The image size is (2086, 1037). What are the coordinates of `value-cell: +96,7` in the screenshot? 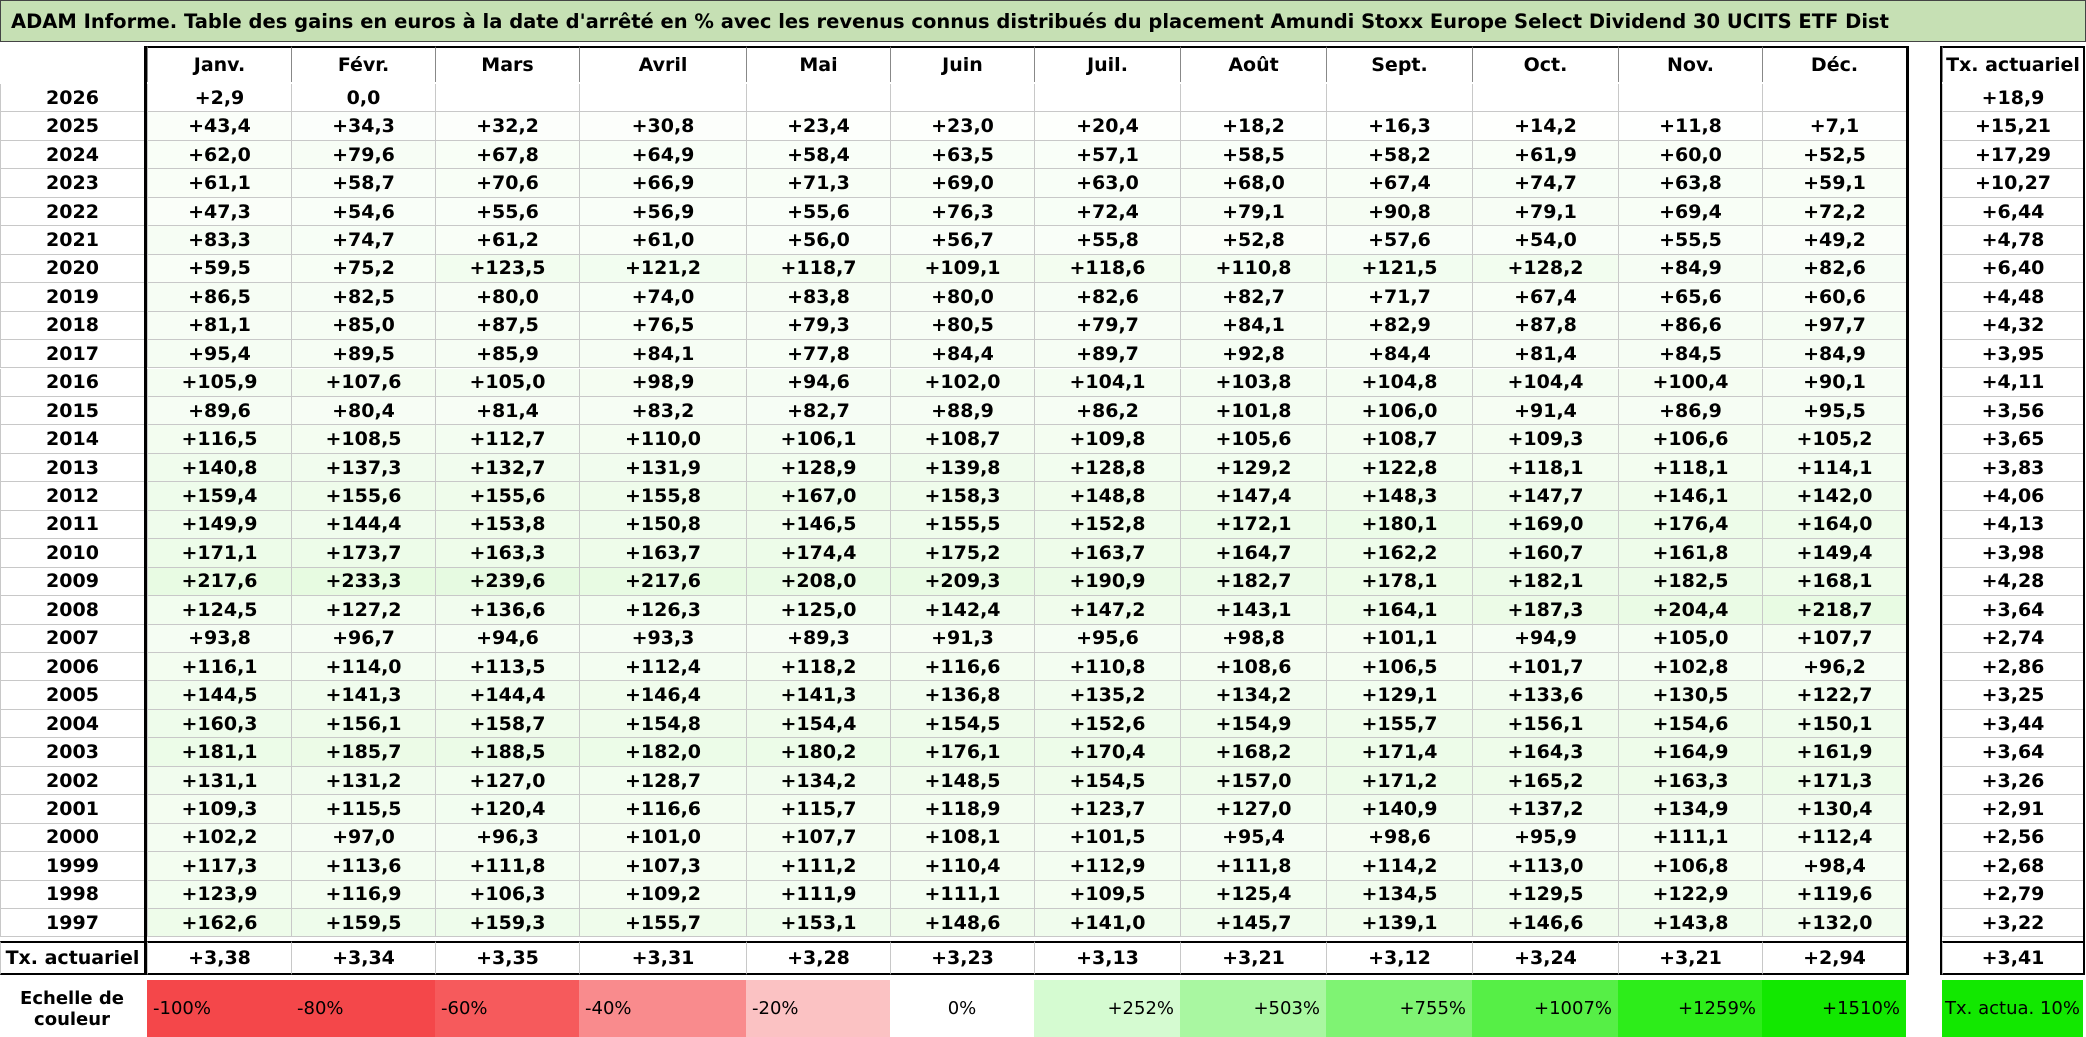 It's located at (363, 638).